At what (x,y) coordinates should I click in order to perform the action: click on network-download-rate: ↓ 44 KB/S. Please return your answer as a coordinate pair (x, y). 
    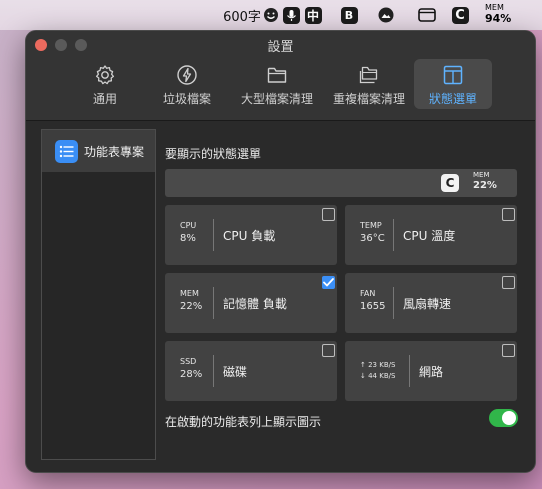
    Looking at the image, I should click on (378, 375).